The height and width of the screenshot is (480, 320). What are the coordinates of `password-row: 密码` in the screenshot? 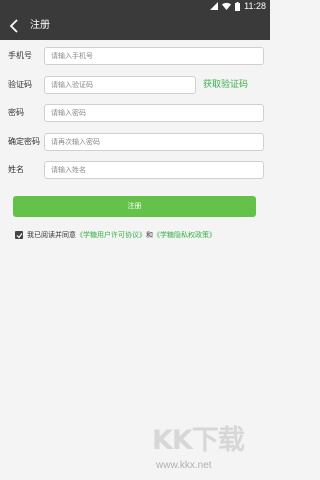 It's located at (135, 113).